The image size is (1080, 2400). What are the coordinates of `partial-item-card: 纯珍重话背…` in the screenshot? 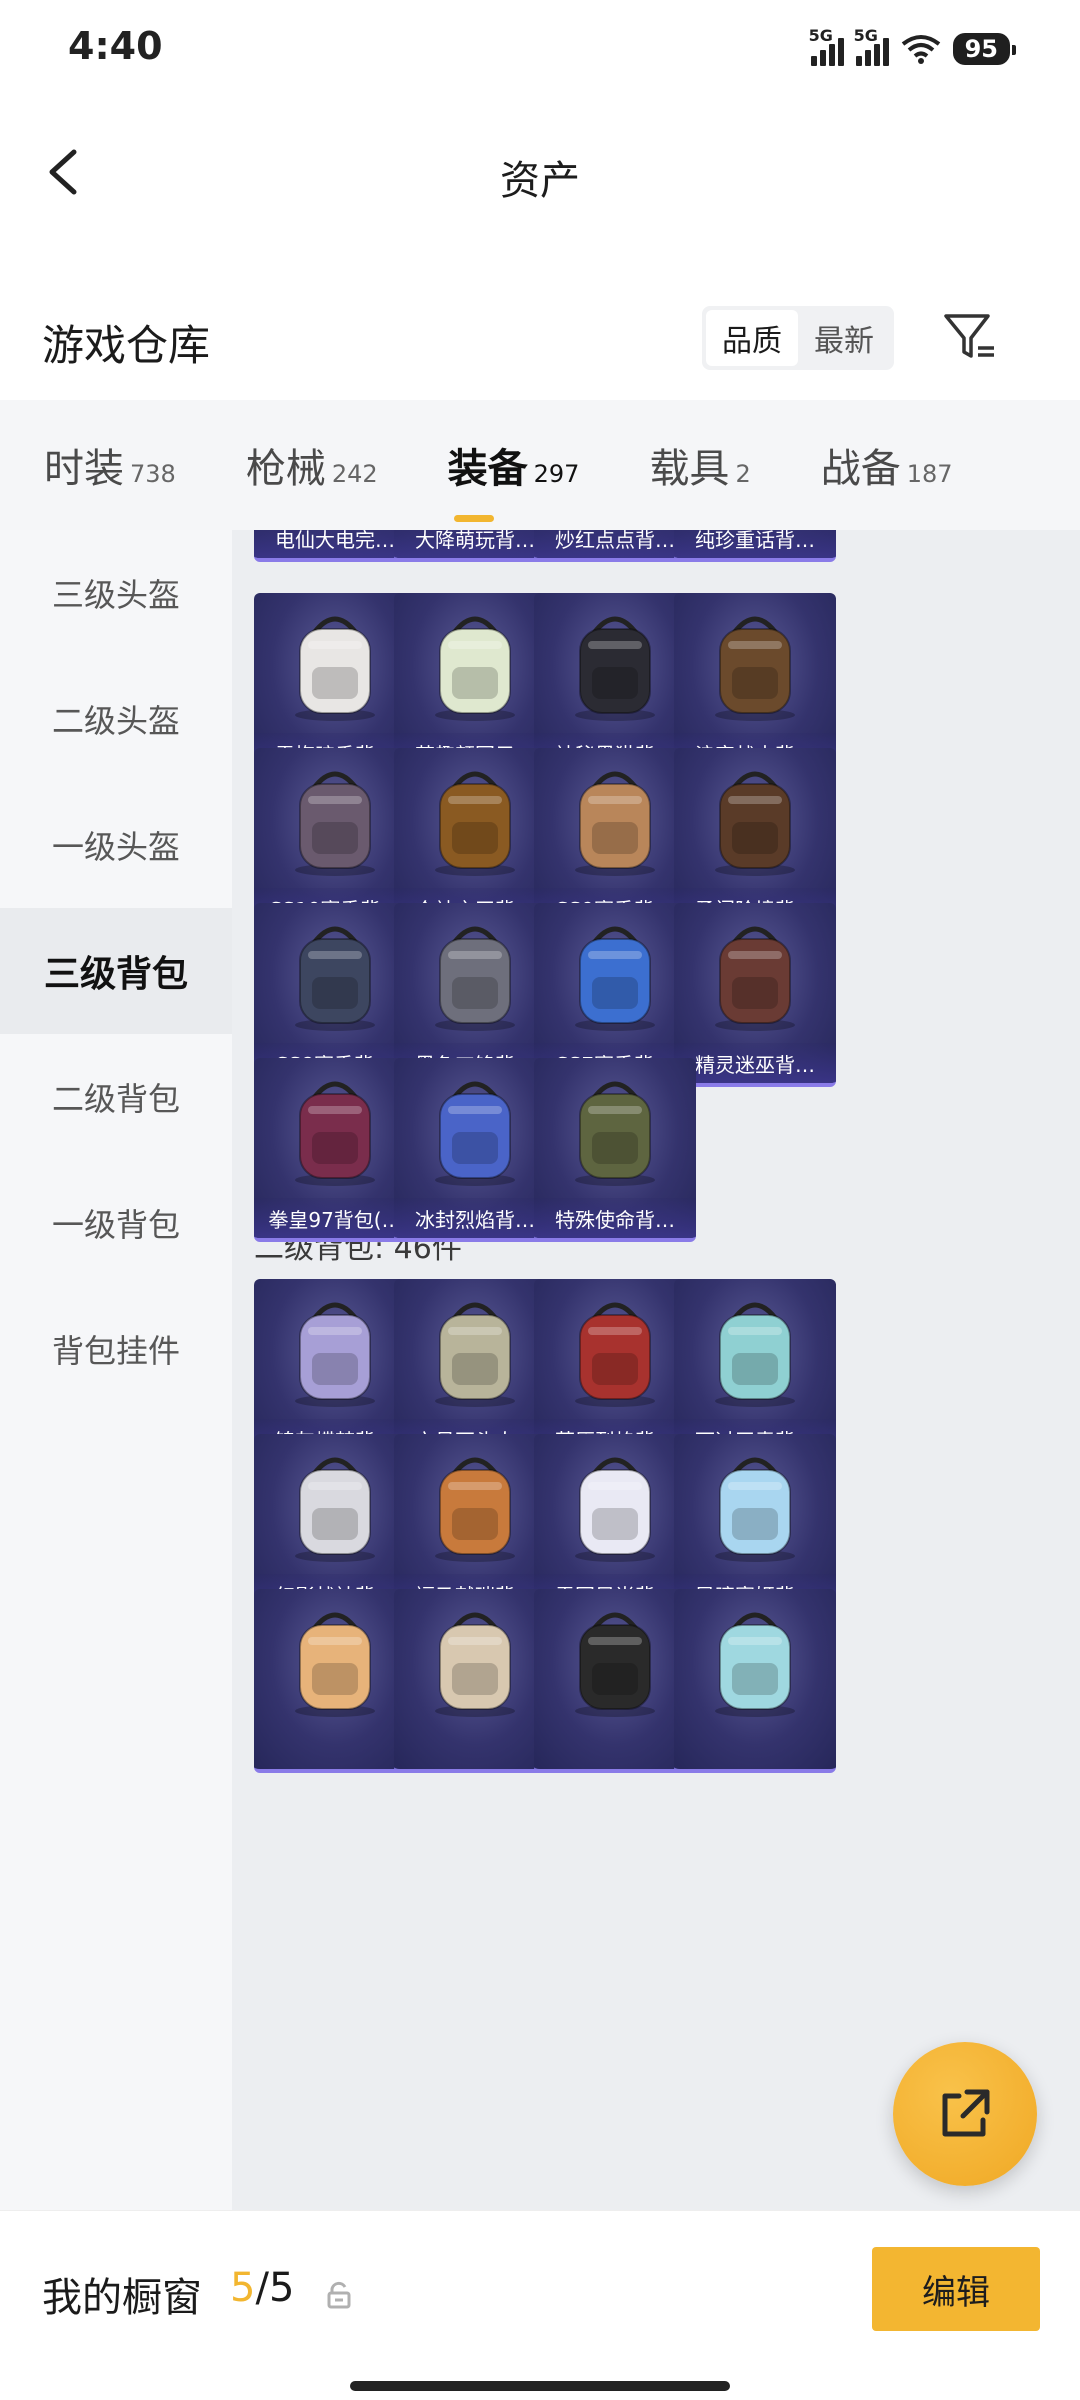 It's located at (755, 546).